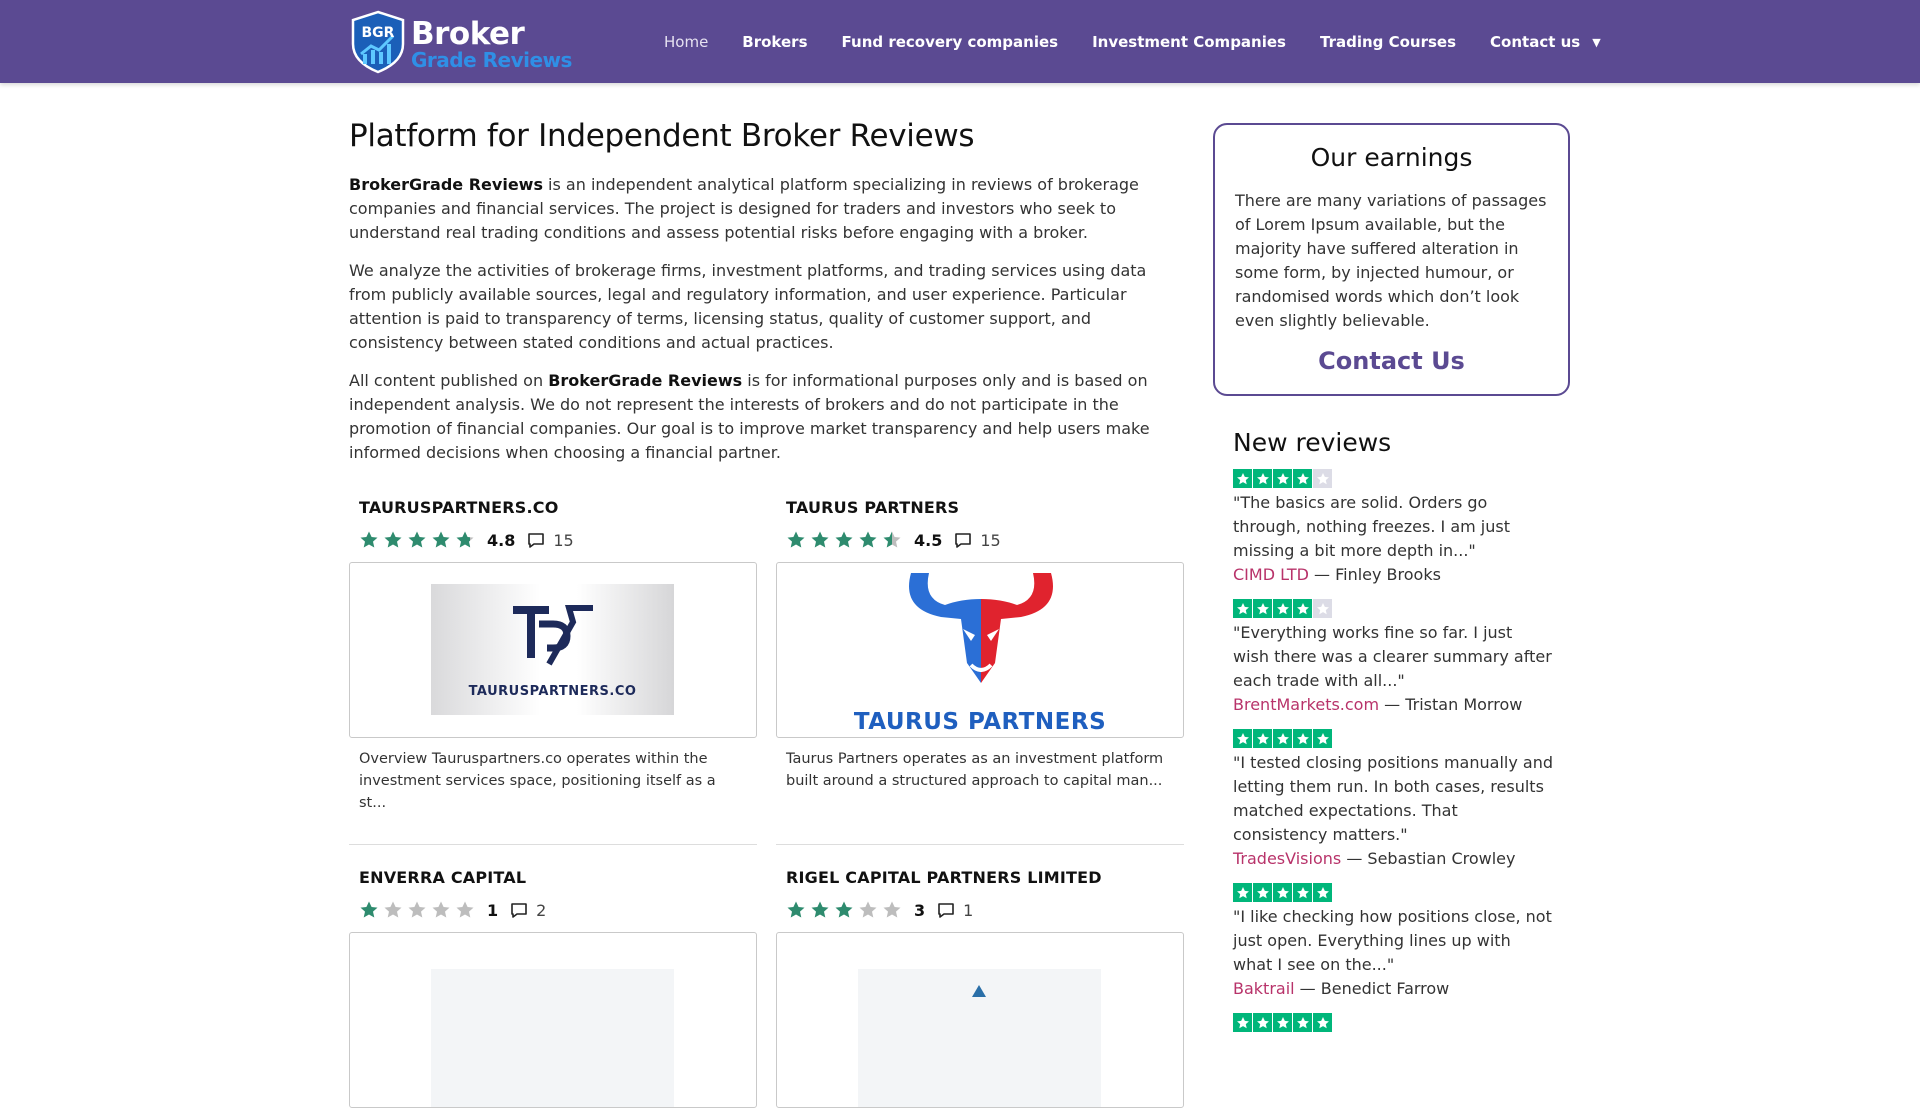 The height and width of the screenshot is (1108, 1920). What do you see at coordinates (553, 507) in the screenshot?
I see `broker-name: TAURUSPARTNERS.CO` at bounding box center [553, 507].